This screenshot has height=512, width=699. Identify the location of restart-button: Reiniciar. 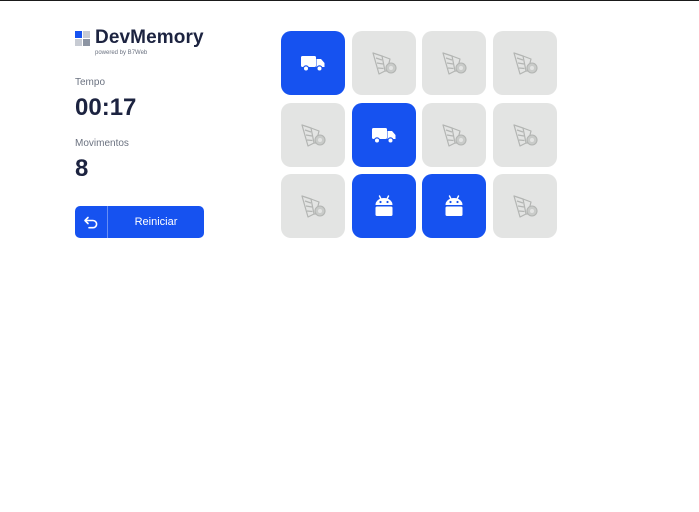
(139, 222).